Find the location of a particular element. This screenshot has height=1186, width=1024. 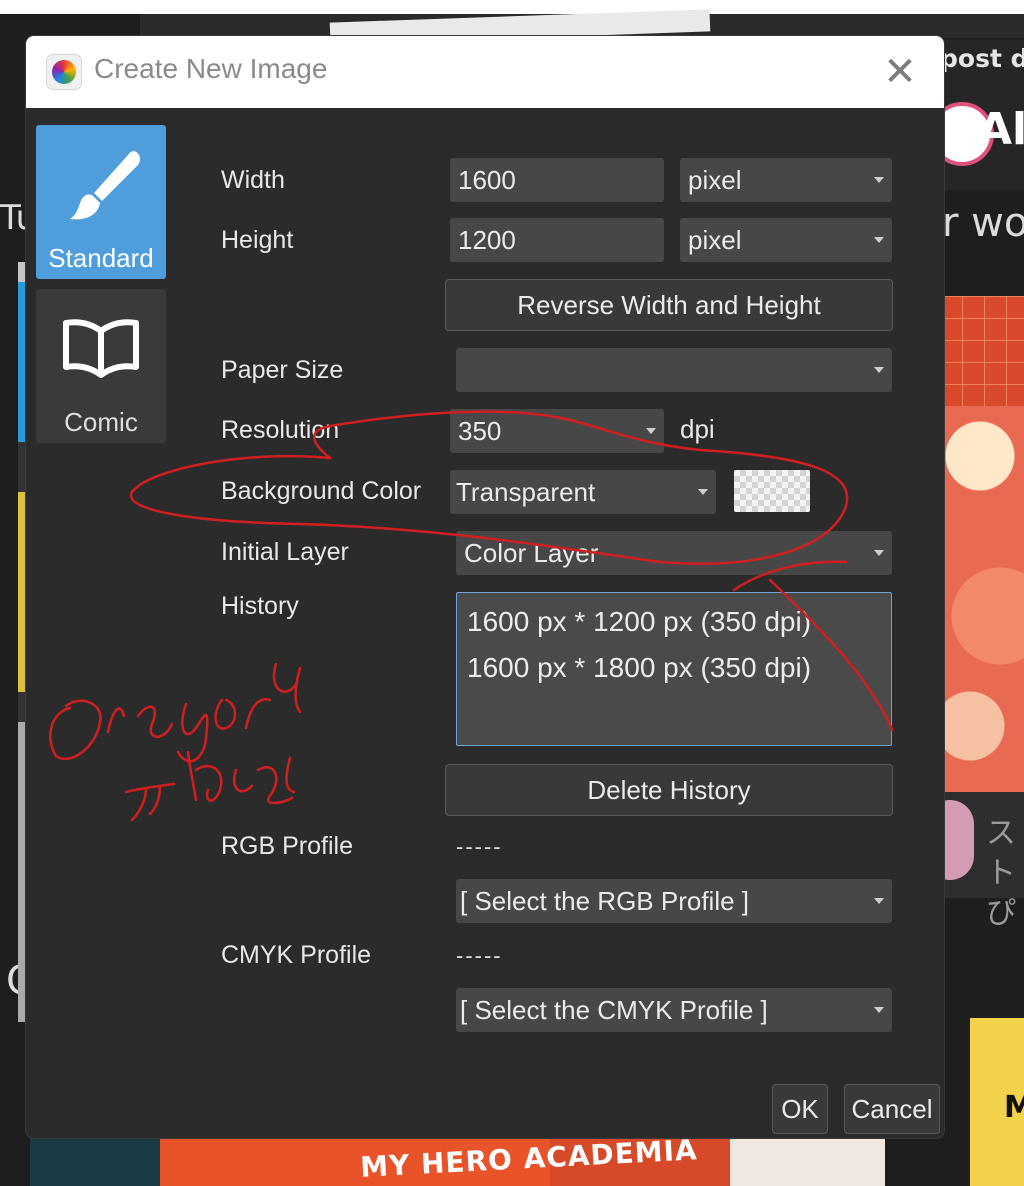

resolution-unit: dpi is located at coordinates (697, 429).